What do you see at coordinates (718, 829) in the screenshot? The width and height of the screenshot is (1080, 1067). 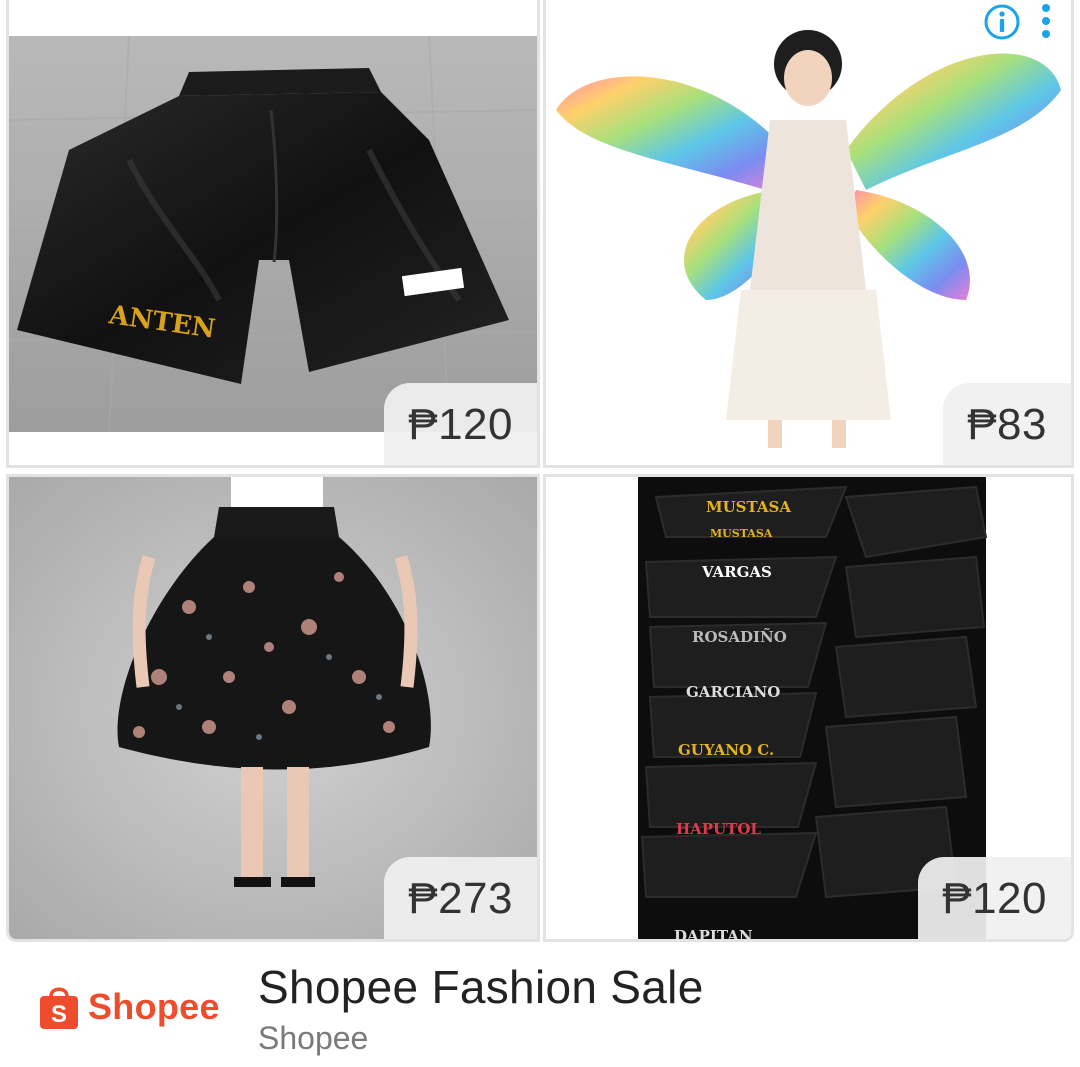 I see `name-label: HAPUTOL` at bounding box center [718, 829].